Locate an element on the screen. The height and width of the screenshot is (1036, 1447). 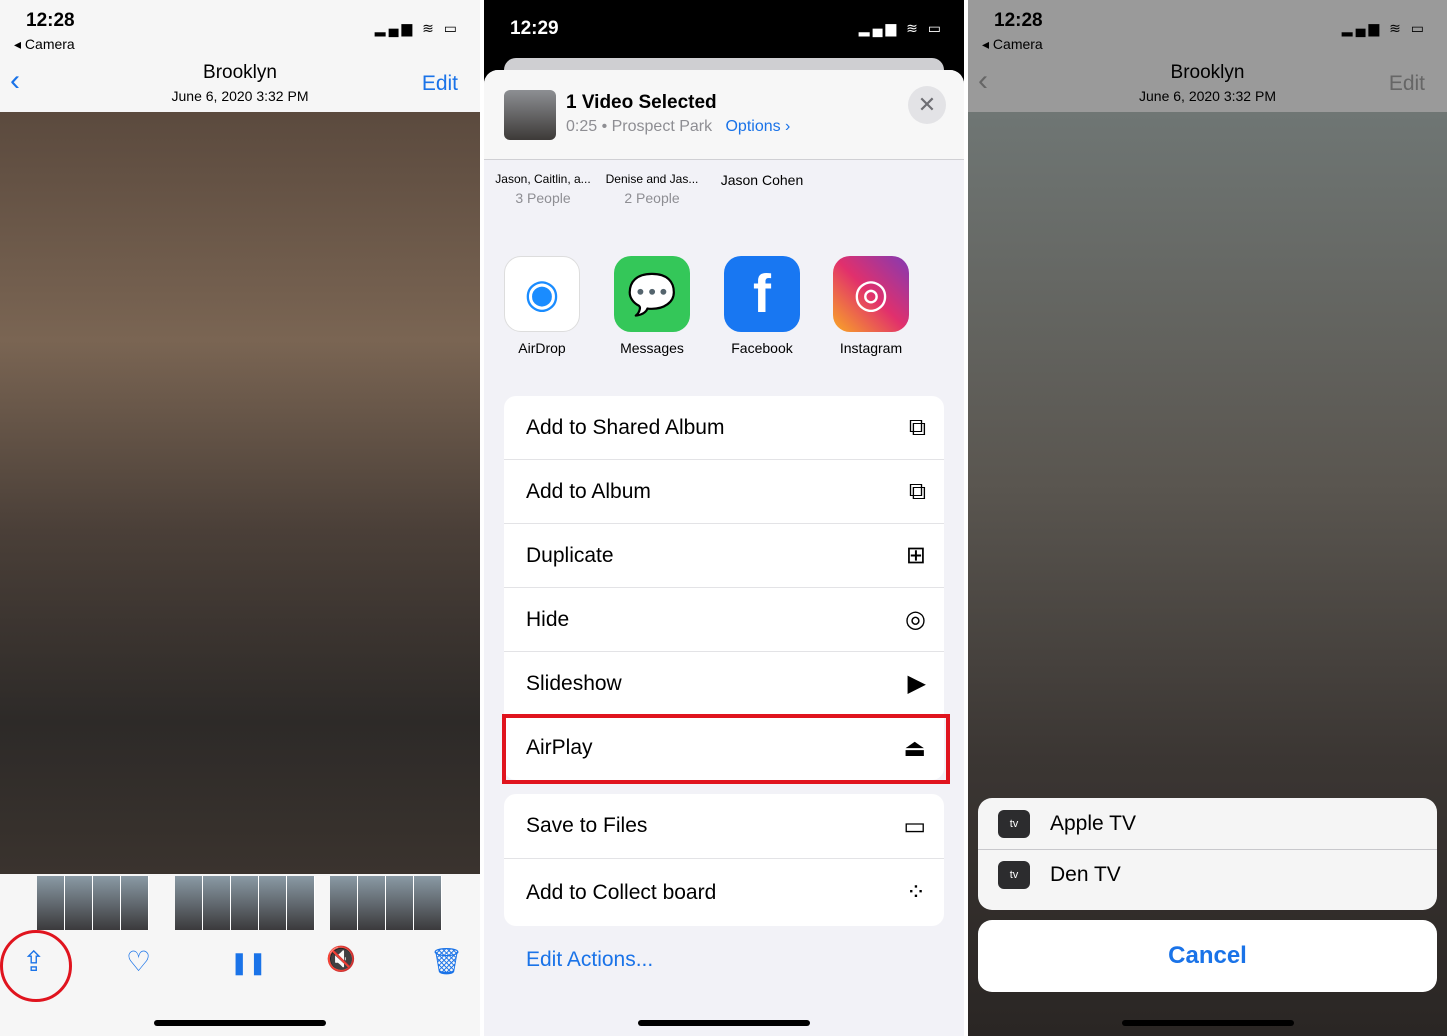
device-label: Apple TV is located at coordinates (1093, 823).